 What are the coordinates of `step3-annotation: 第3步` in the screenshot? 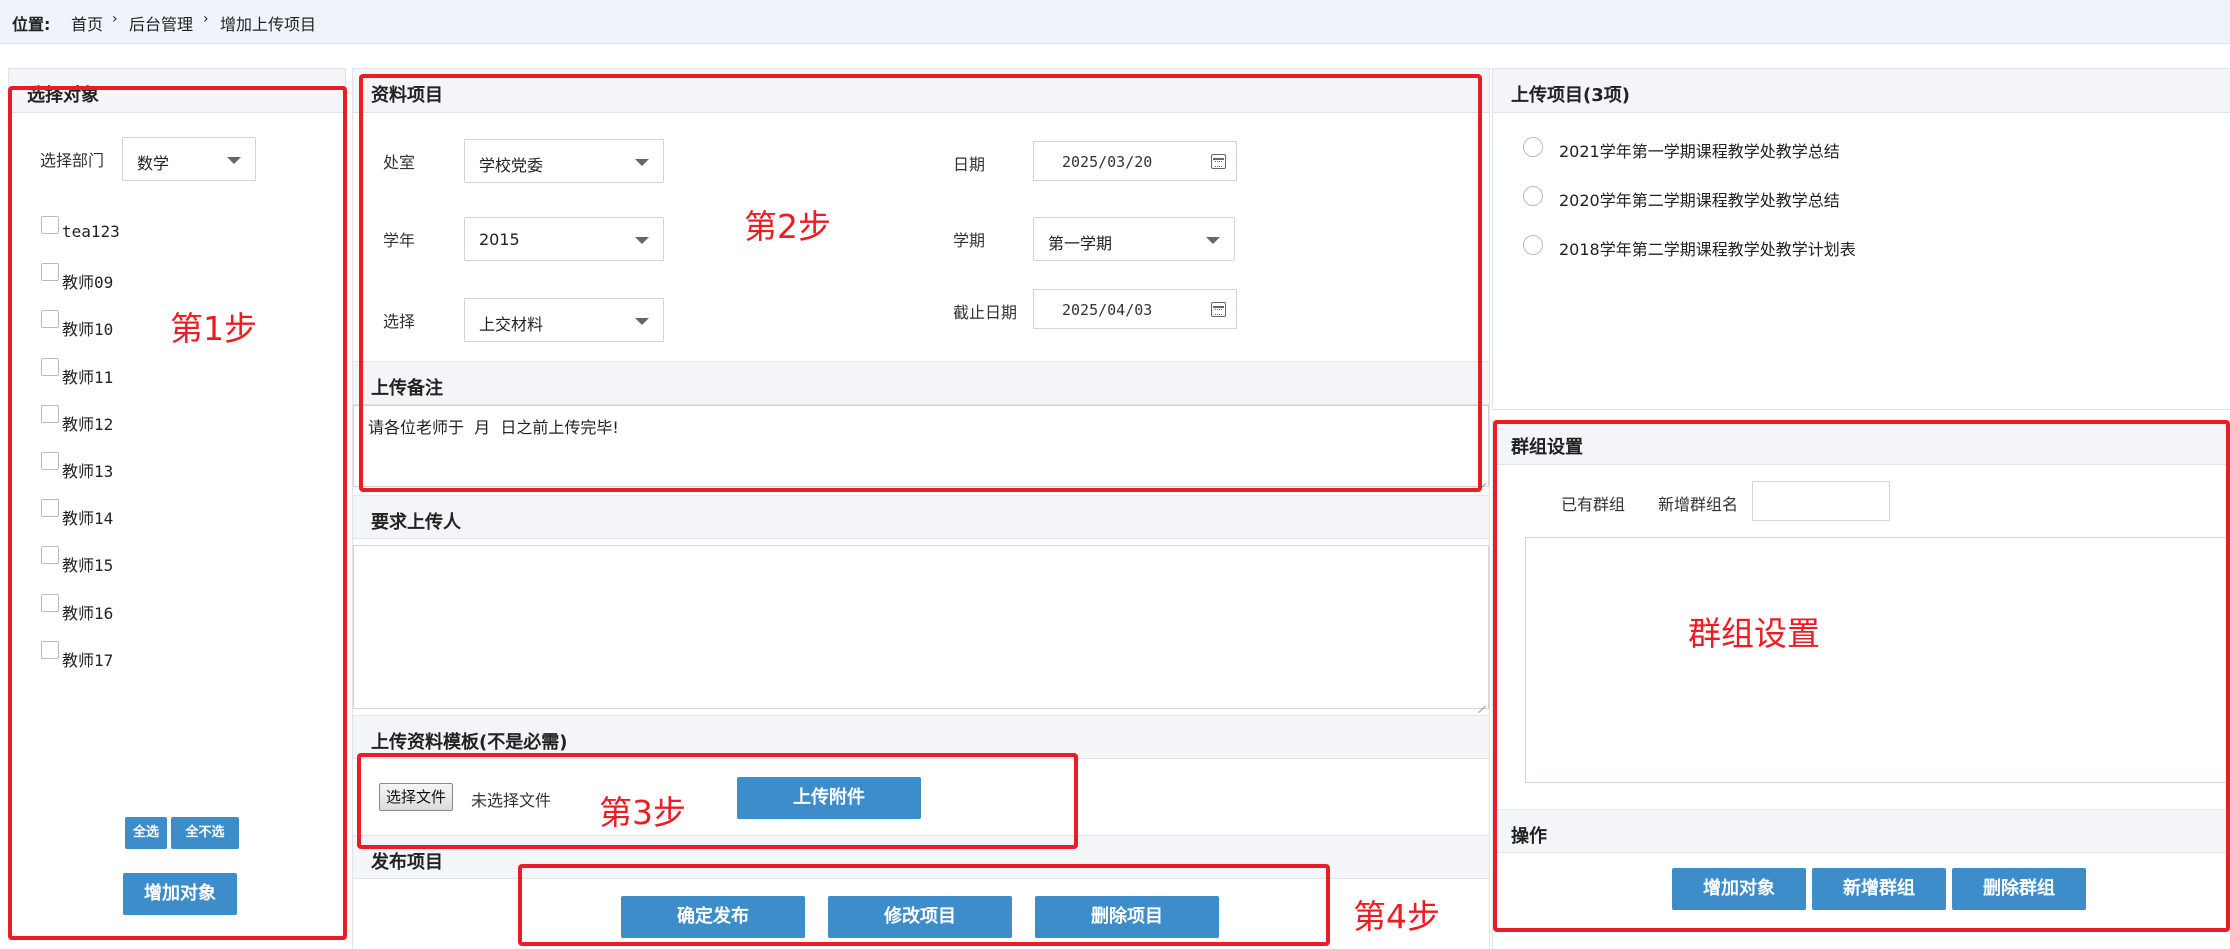 It's located at (642, 812).